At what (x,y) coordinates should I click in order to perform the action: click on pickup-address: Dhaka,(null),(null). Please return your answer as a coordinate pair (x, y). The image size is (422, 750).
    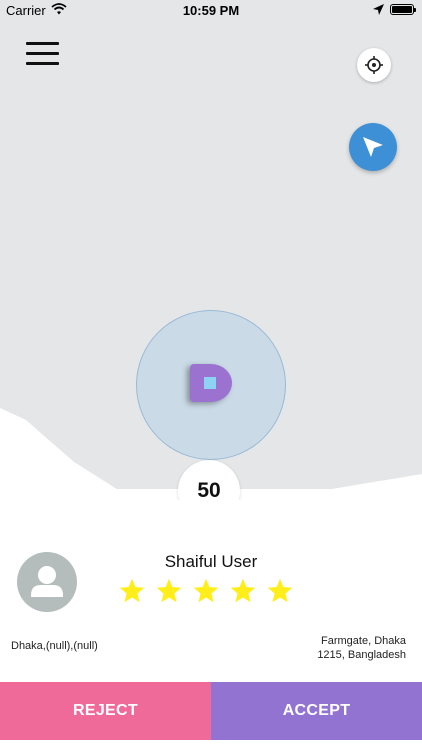
    Looking at the image, I should click on (54, 646).